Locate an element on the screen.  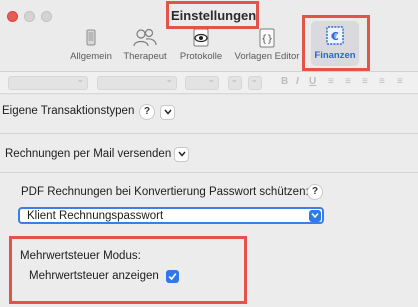
tab-vorlagen-editor: {} Vorlagen Editor is located at coordinates (267, 47).